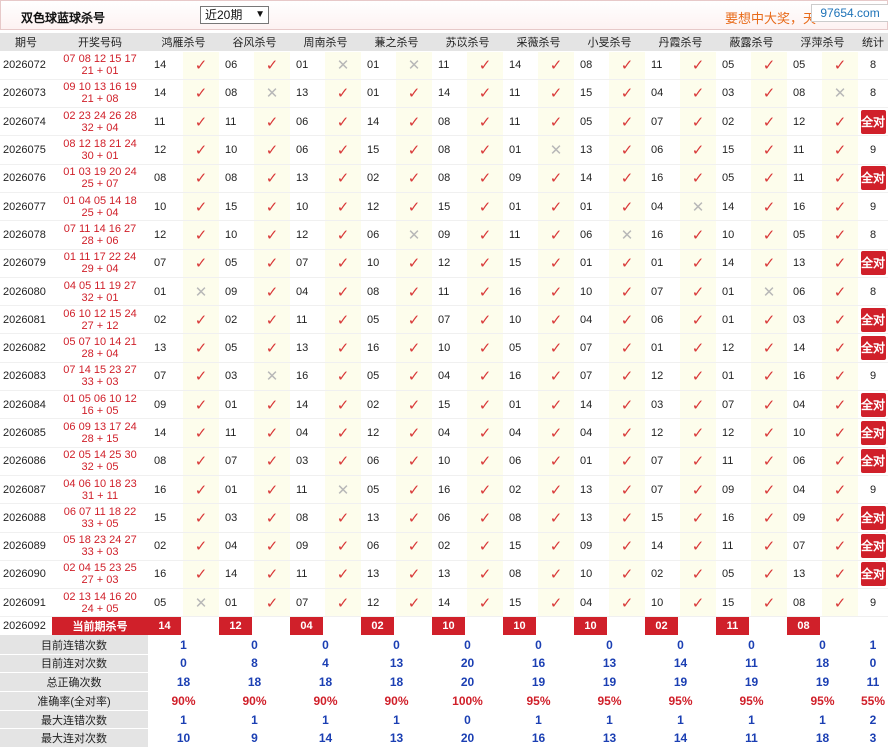 The image size is (888, 747). Describe the element at coordinates (449, 235) in the screenshot. I see `kill-number: 09` at that location.